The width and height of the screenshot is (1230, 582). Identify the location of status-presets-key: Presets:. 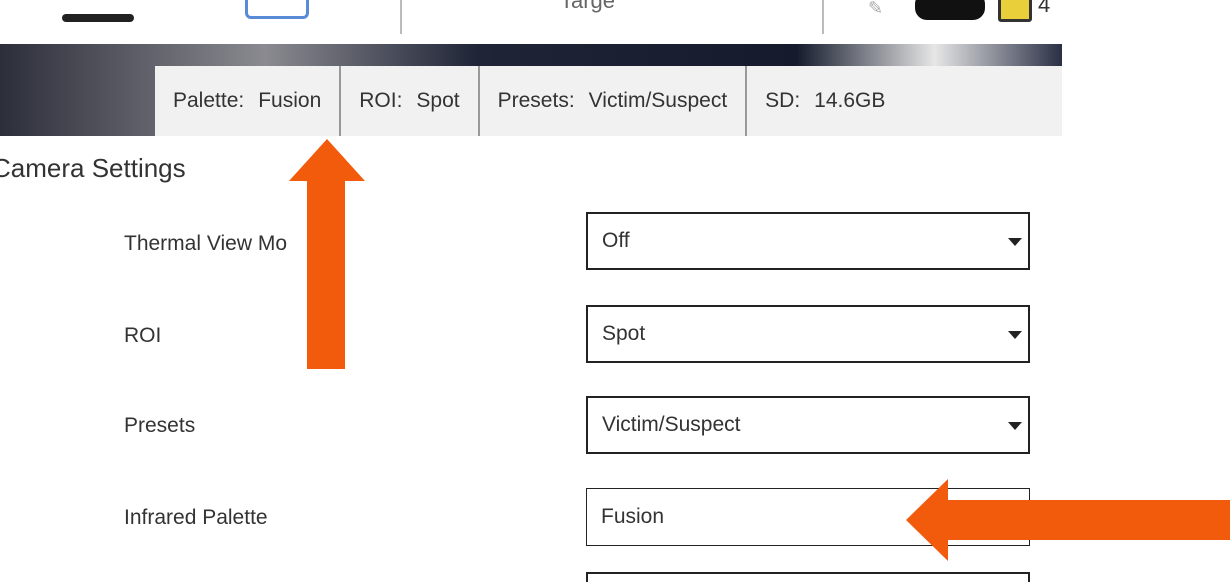
(536, 100).